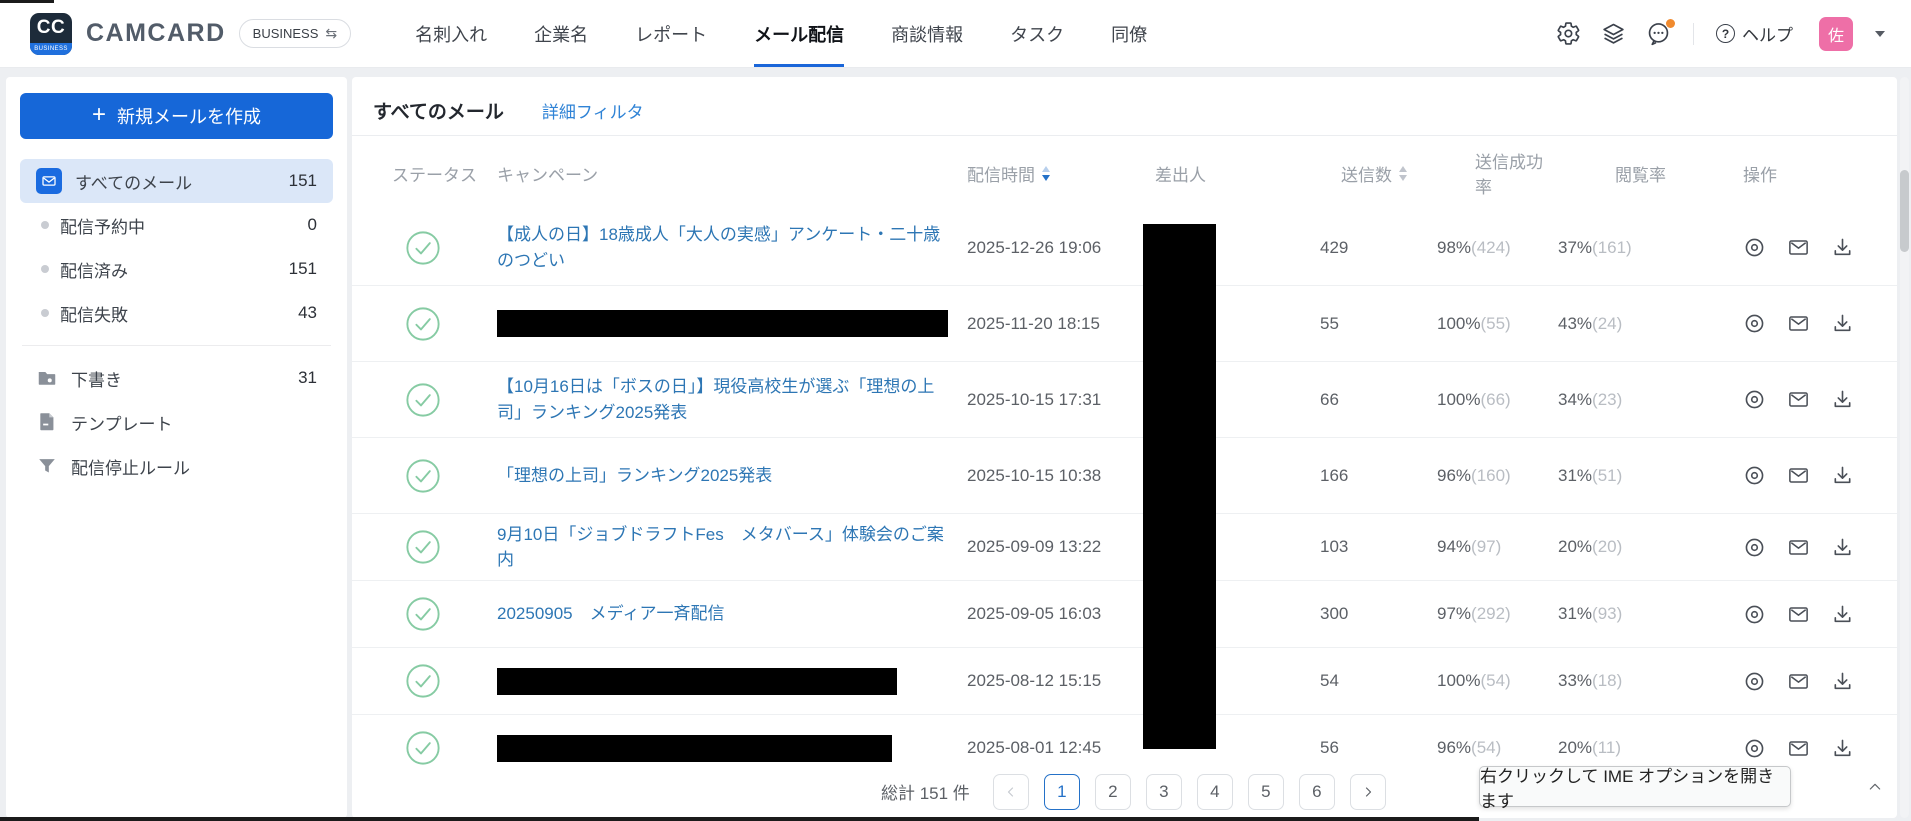 This screenshot has height=821, width=1911. I want to click on nav-item-7: 同僚, so click(1129, 33).